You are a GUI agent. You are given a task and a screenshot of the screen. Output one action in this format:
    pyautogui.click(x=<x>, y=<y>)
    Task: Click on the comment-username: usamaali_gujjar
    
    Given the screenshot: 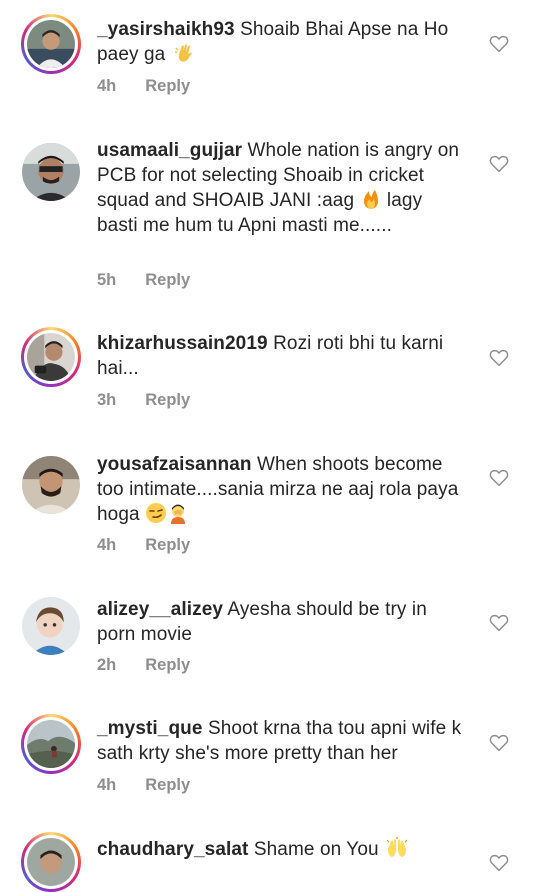 What is the action you would take?
    pyautogui.click(x=169, y=150)
    